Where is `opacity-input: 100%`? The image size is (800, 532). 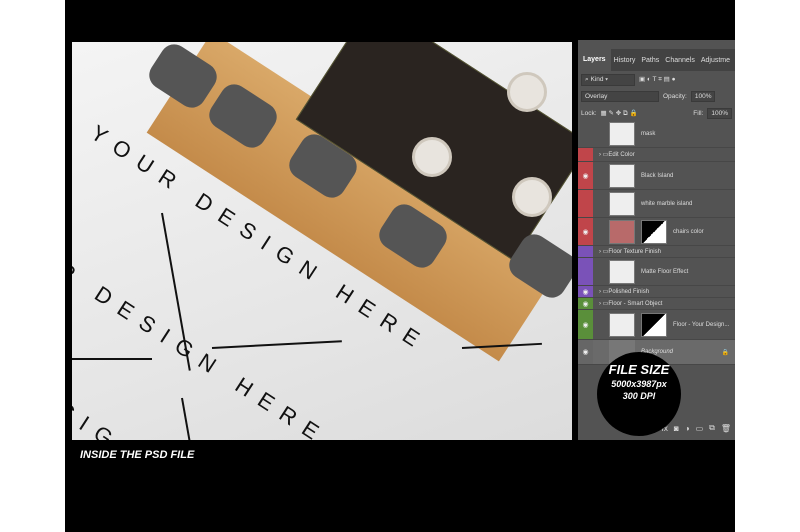 opacity-input: 100% is located at coordinates (703, 96).